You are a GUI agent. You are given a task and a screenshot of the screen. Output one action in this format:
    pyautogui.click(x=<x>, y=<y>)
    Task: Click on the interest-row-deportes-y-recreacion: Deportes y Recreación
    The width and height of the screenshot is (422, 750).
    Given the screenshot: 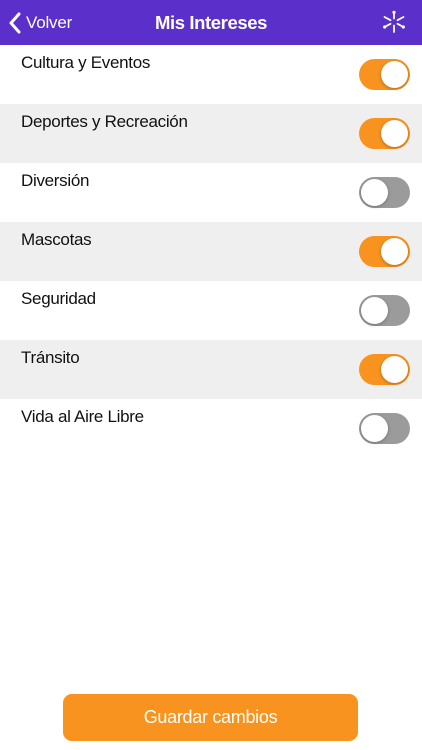 What is the action you would take?
    pyautogui.click(x=211, y=133)
    